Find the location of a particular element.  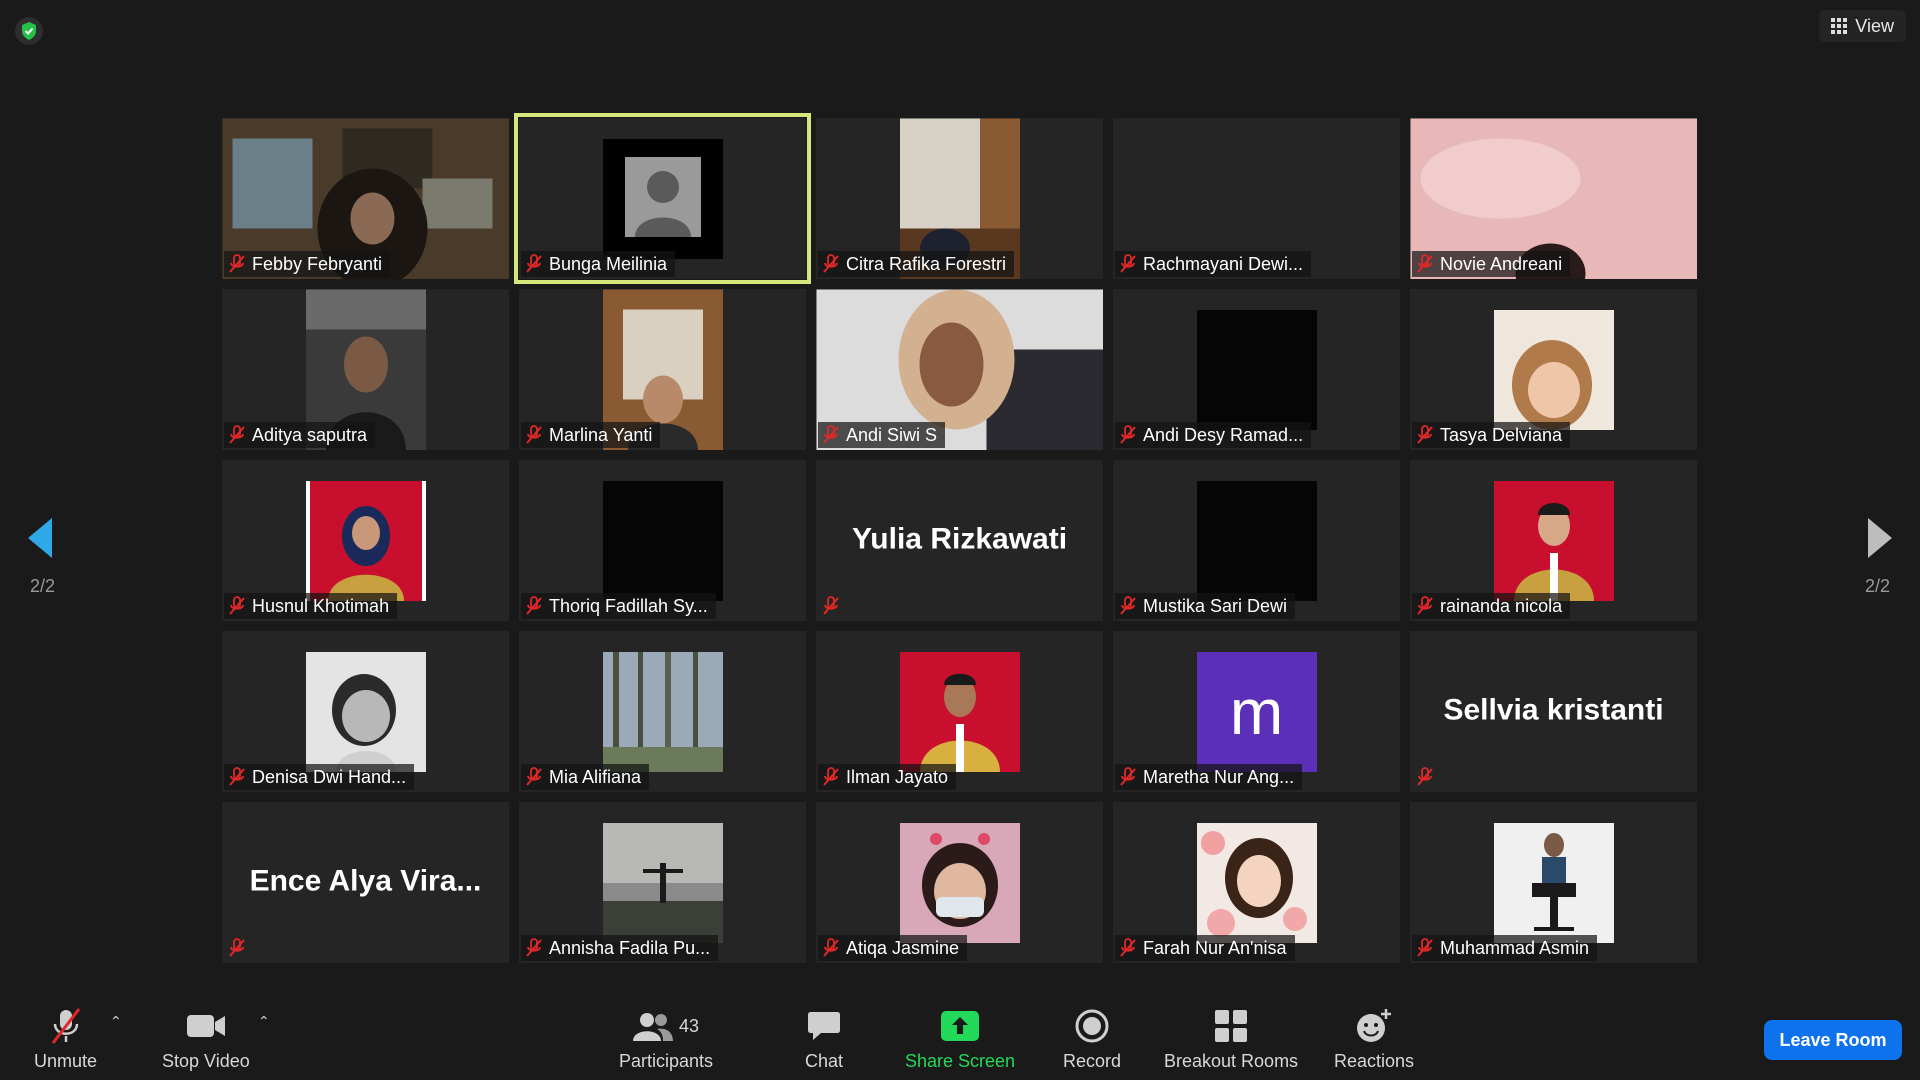

next-page-arrow-icon is located at coordinates (1879, 538).